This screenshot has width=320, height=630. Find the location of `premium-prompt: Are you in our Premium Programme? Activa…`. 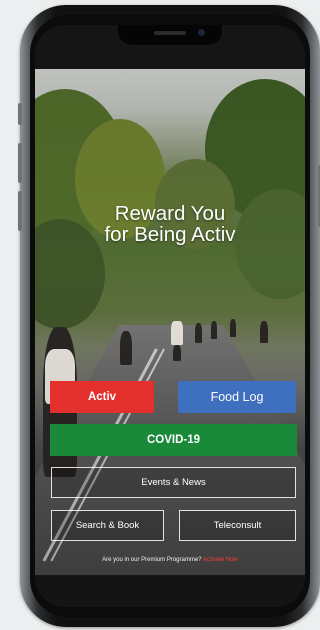

premium-prompt: Are you in our Premium Programme? Activa… is located at coordinates (170, 560).